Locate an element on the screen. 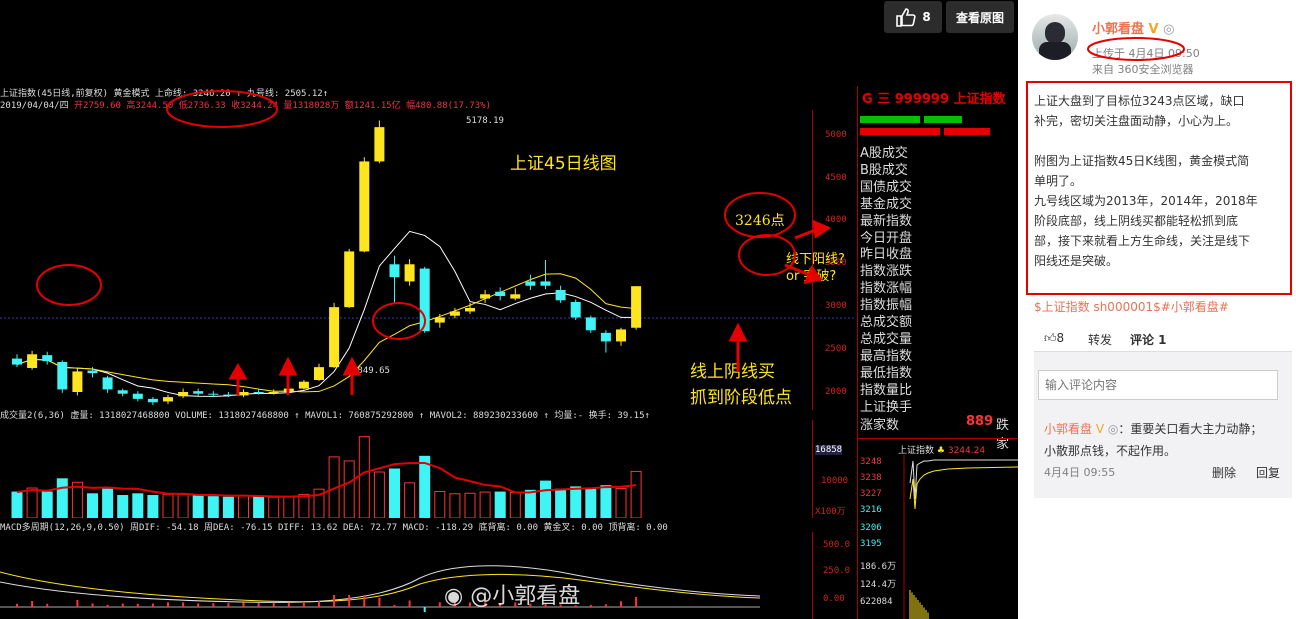 The image size is (1296, 619). target-point-label: 3246点 is located at coordinates (760, 221).